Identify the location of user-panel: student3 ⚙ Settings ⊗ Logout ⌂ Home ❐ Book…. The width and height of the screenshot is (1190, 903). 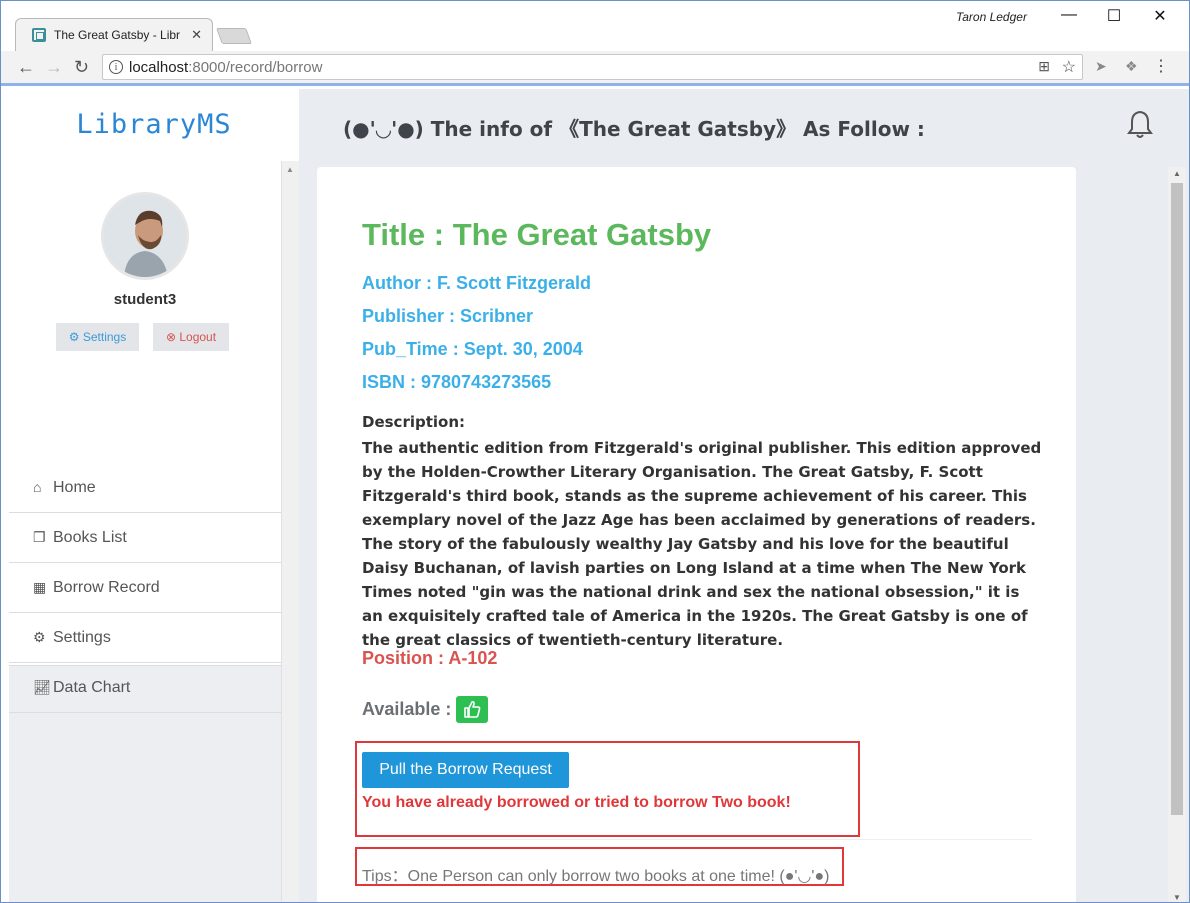
(145, 437).